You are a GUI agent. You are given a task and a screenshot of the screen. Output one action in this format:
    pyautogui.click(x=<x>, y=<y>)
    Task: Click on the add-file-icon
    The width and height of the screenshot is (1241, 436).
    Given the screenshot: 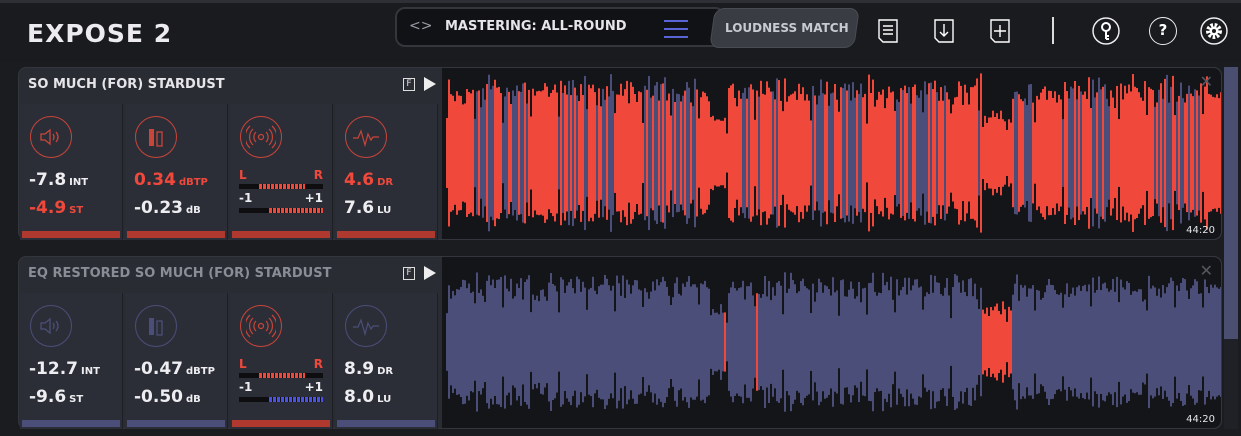 What is the action you would take?
    pyautogui.click(x=1000, y=31)
    